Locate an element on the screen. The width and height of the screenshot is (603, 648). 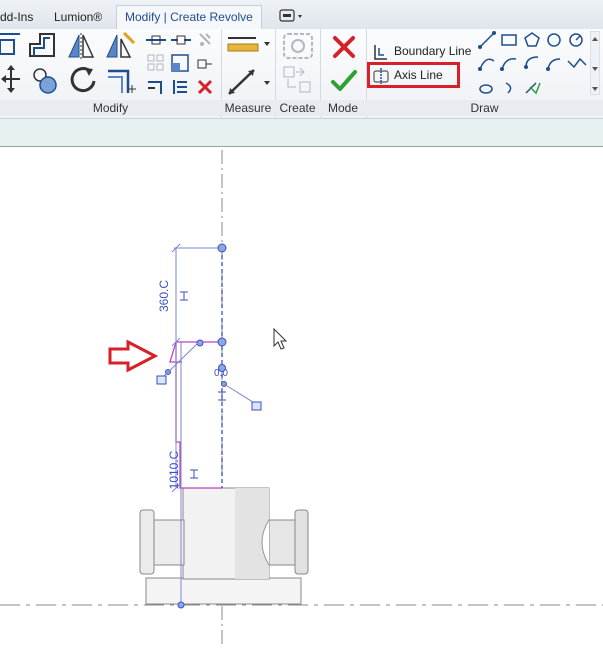
axis-line-highlight is located at coordinates (413, 75).